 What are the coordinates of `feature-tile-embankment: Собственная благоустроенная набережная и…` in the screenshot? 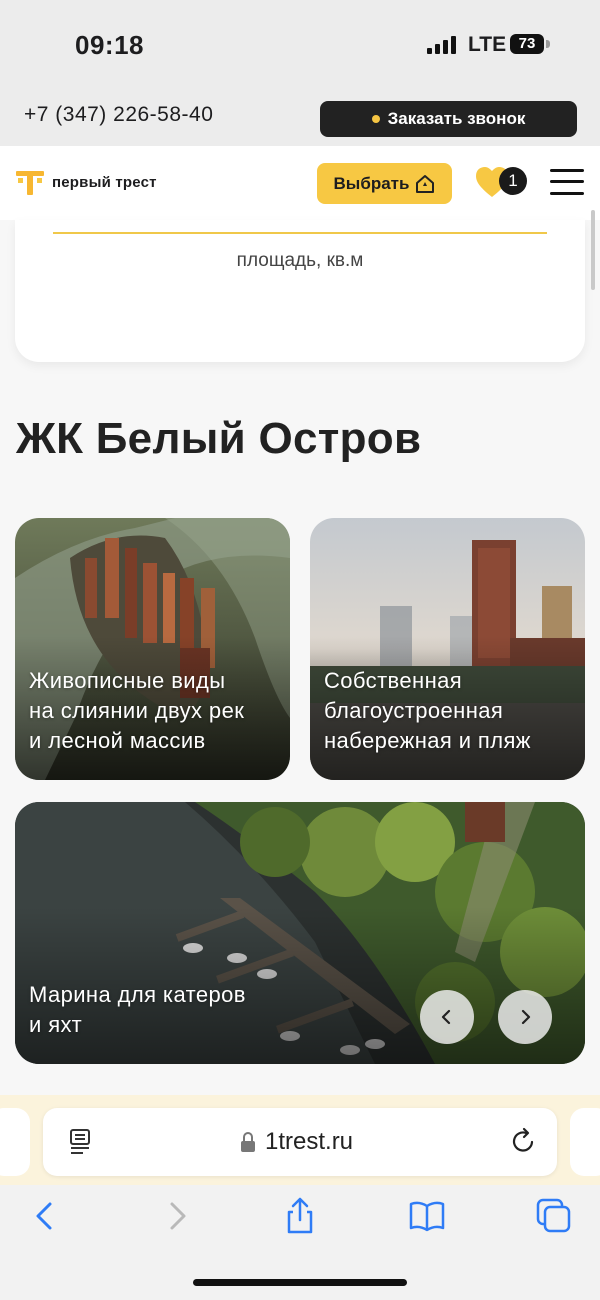 It's located at (447, 649).